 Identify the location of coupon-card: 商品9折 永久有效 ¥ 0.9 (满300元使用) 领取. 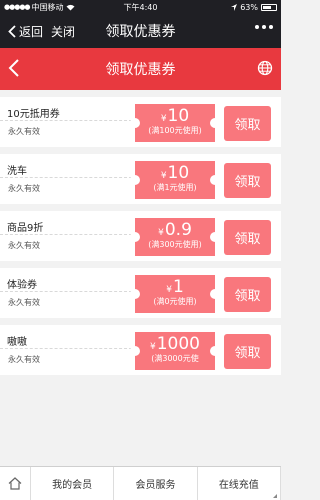
(140, 236).